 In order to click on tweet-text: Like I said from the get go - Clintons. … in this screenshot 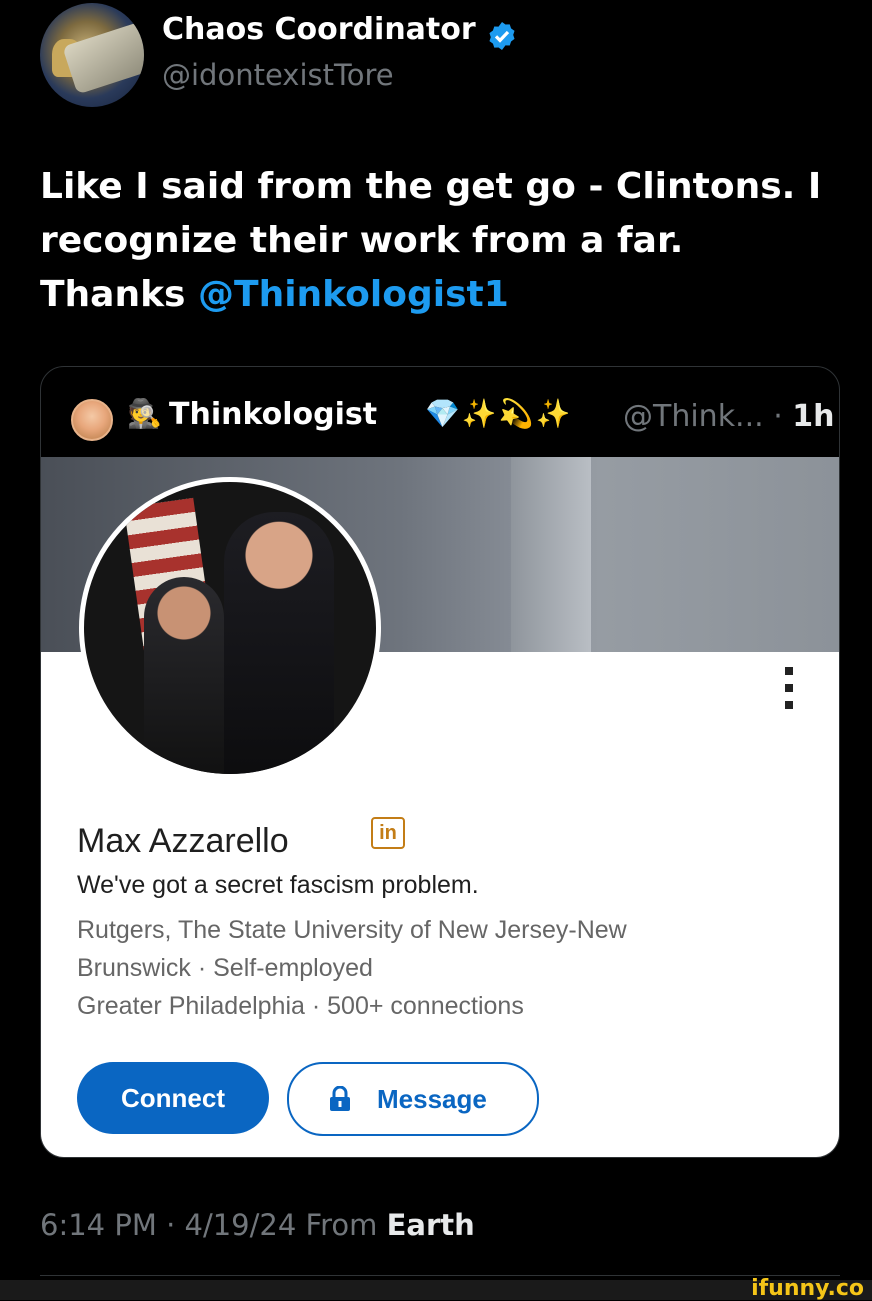, I will do `click(435, 241)`.